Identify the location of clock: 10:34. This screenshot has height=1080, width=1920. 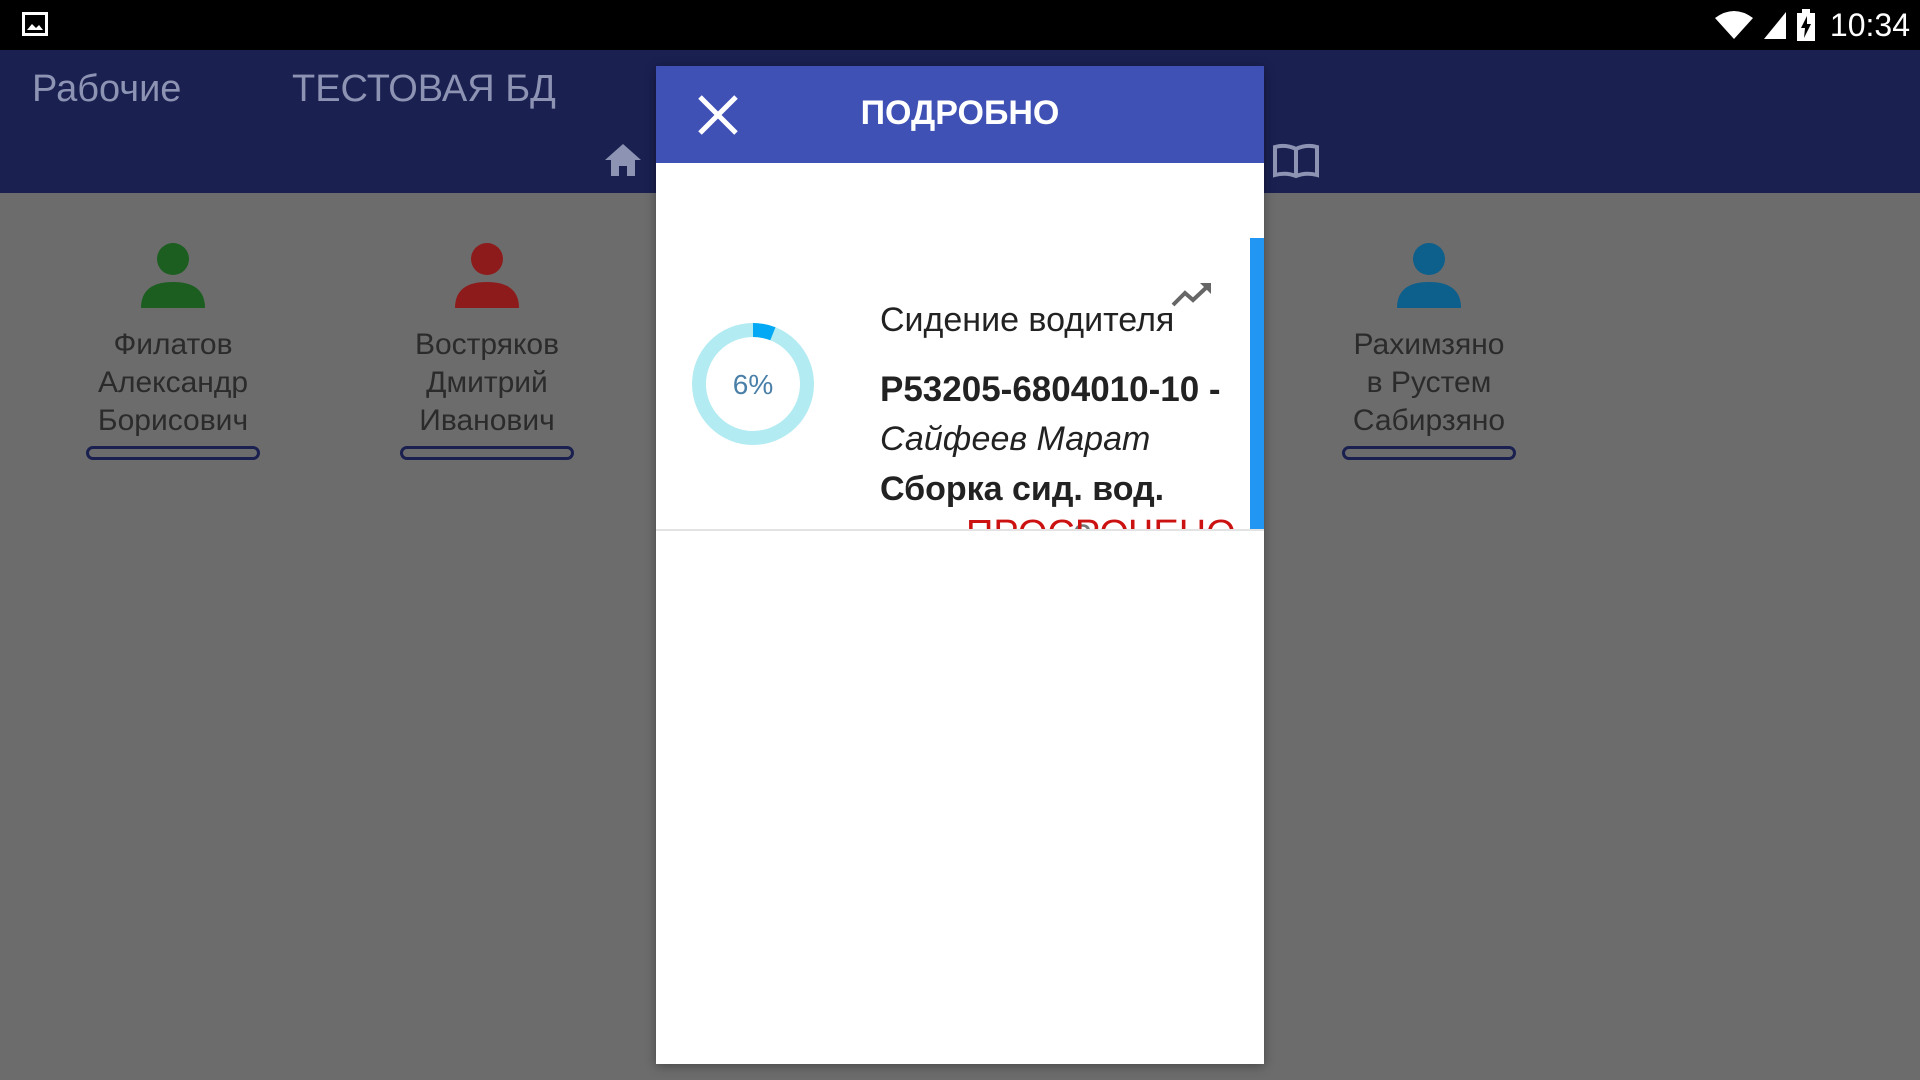
(1869, 24).